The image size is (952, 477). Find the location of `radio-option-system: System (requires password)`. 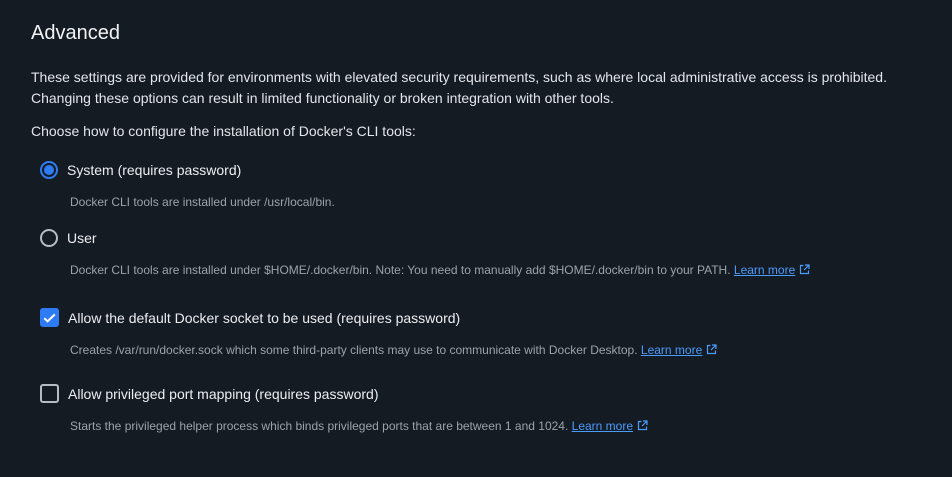

radio-option-system: System (requires password) is located at coordinates (140, 170).